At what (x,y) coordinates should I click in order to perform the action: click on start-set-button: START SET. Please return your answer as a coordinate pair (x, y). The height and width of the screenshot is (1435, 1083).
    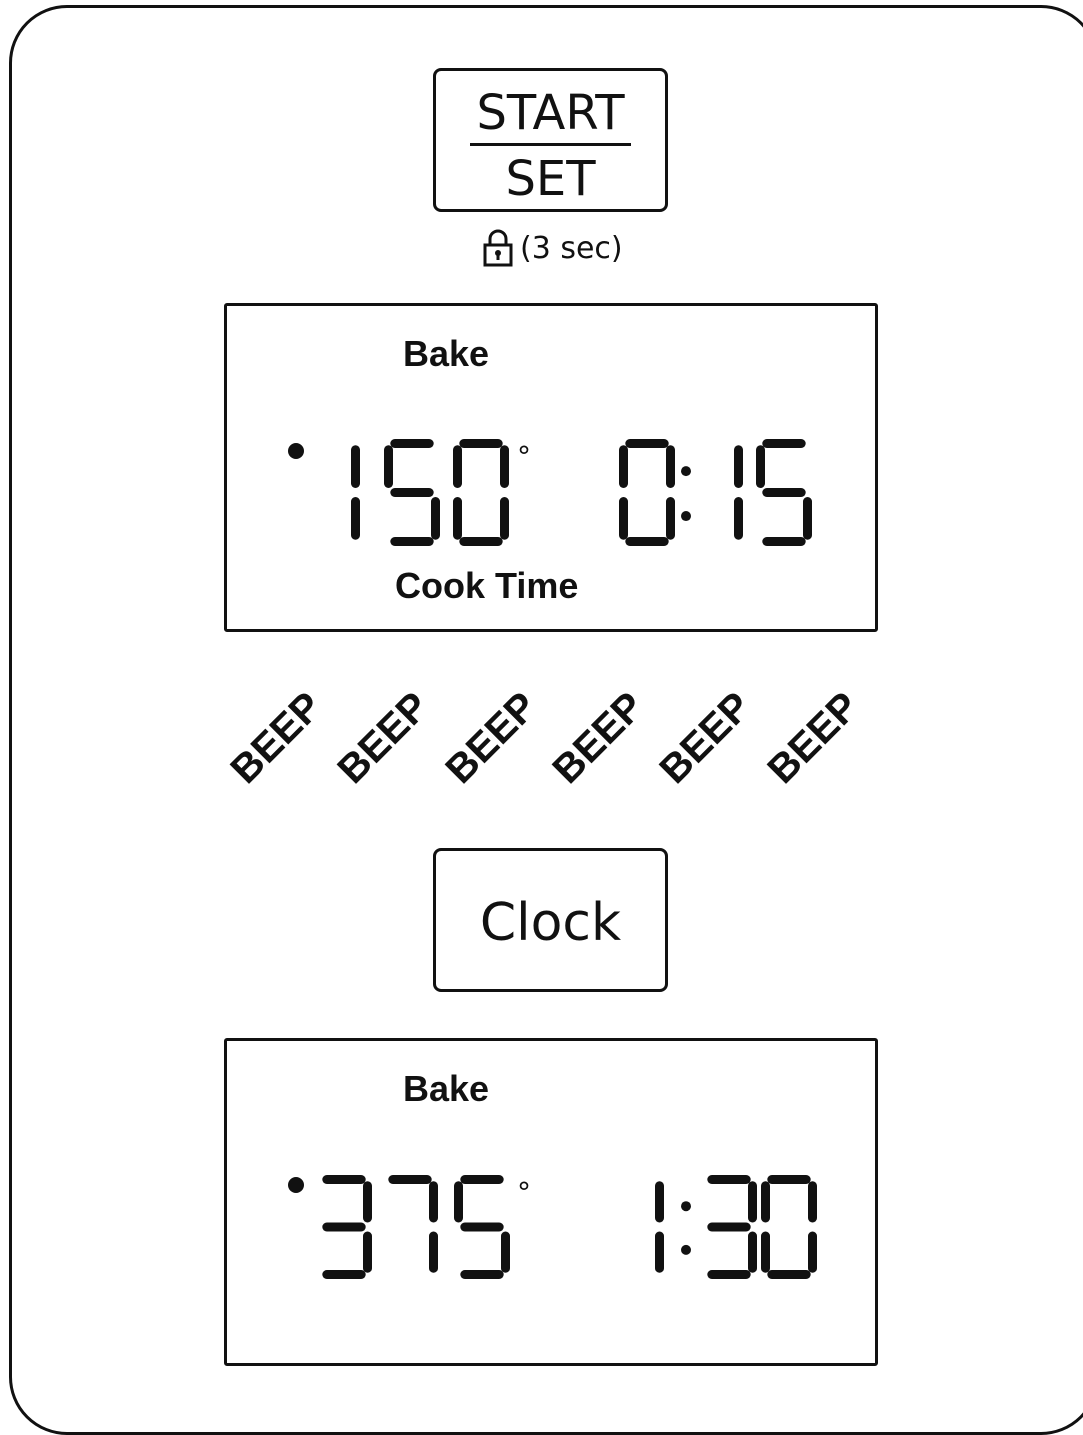
    Looking at the image, I should click on (550, 140).